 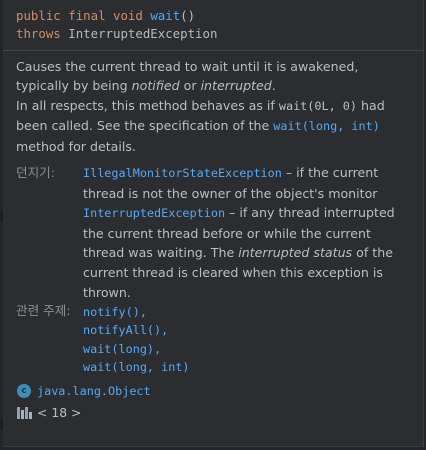 What do you see at coordinates (24, 391) in the screenshot?
I see `class-icon: c` at bounding box center [24, 391].